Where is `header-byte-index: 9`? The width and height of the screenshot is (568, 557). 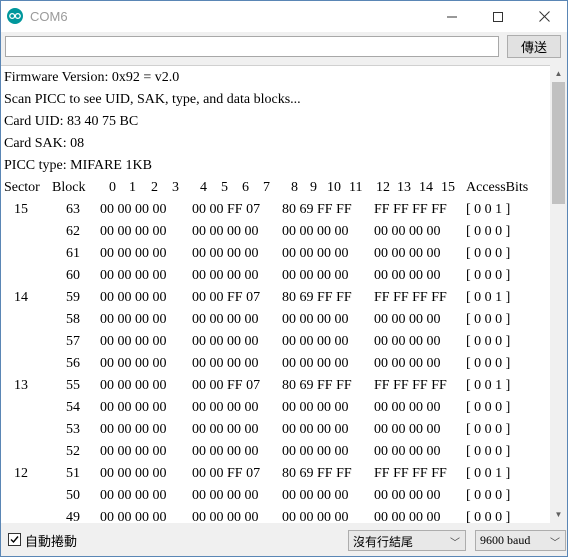
header-byte-index: 9 is located at coordinates (313, 187).